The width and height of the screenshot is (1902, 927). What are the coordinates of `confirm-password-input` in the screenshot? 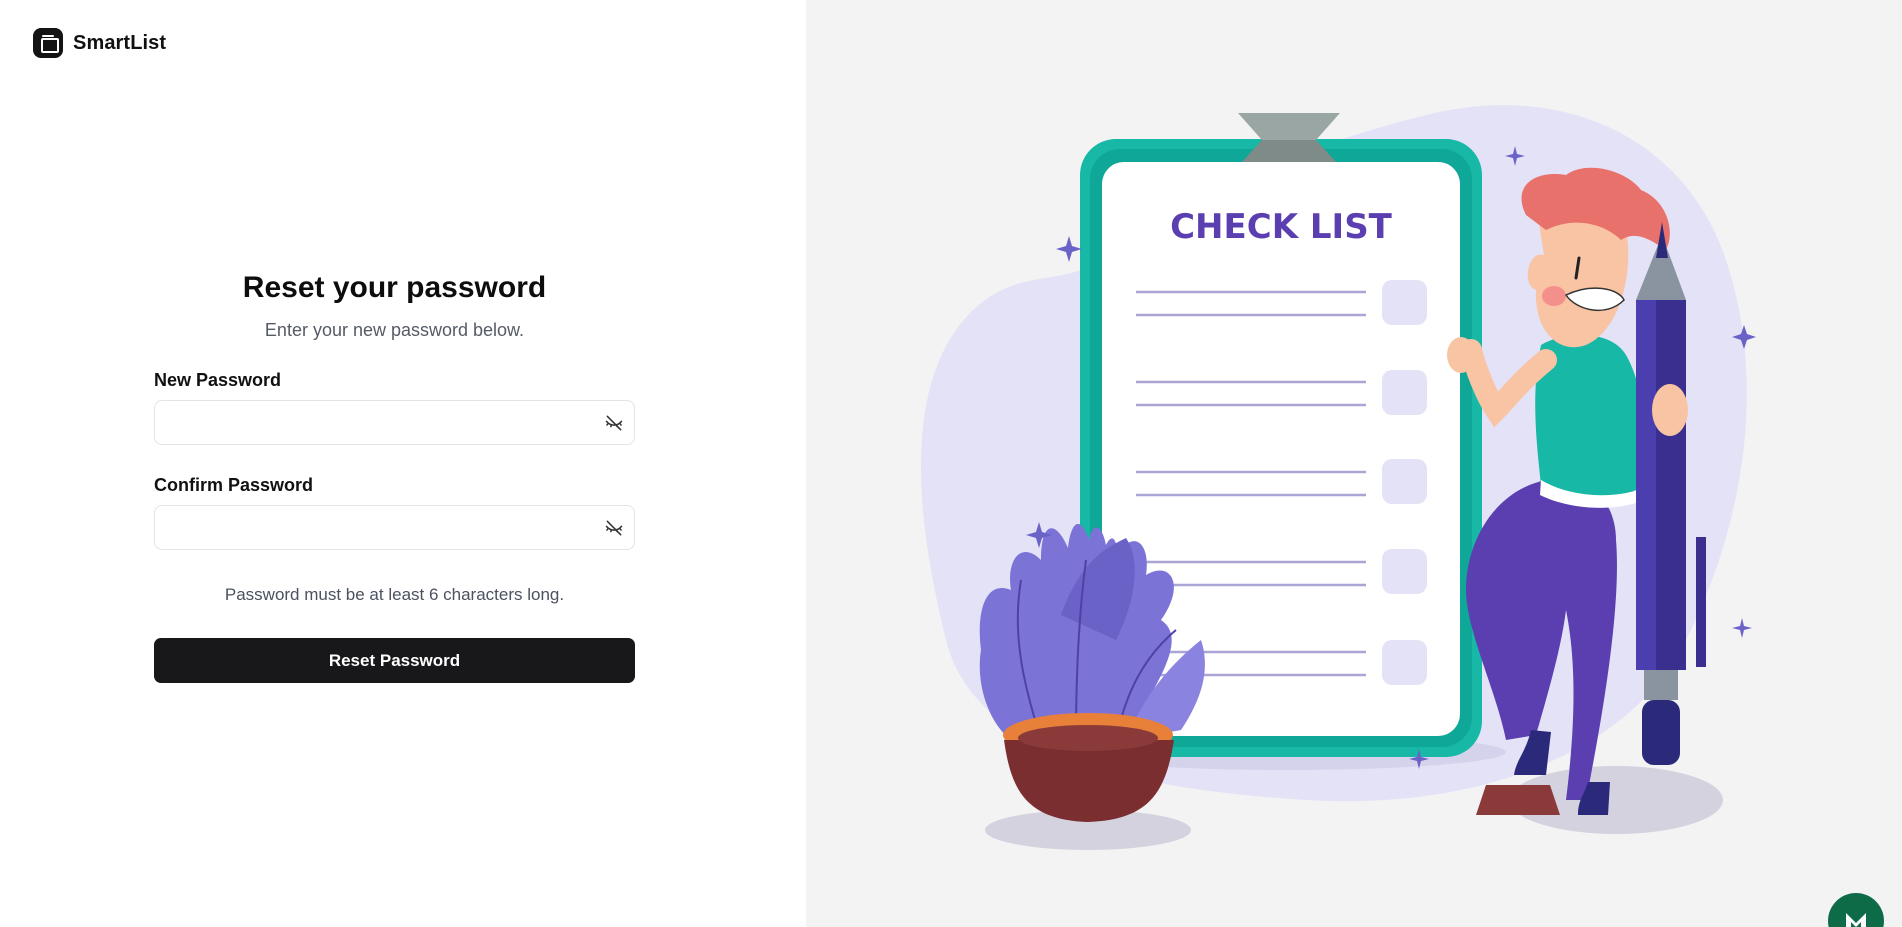 It's located at (394, 527).